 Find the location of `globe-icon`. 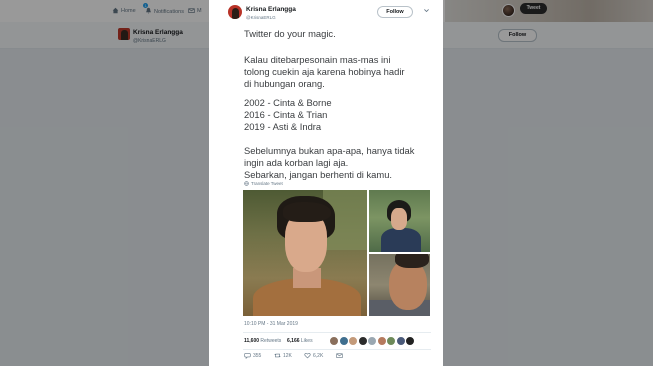

globe-icon is located at coordinates (246, 183).